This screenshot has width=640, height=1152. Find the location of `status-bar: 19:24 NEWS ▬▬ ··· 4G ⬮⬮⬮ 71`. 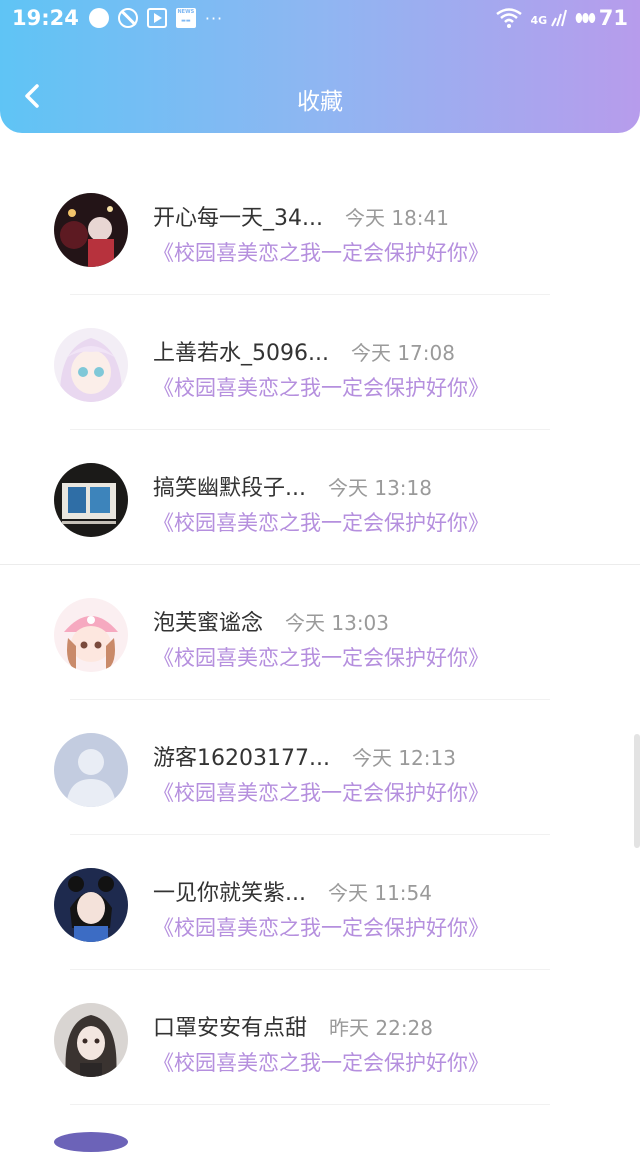

status-bar: 19:24 NEWS ▬▬ ··· 4G ⬮⬮⬮ 71 is located at coordinates (320, 18).